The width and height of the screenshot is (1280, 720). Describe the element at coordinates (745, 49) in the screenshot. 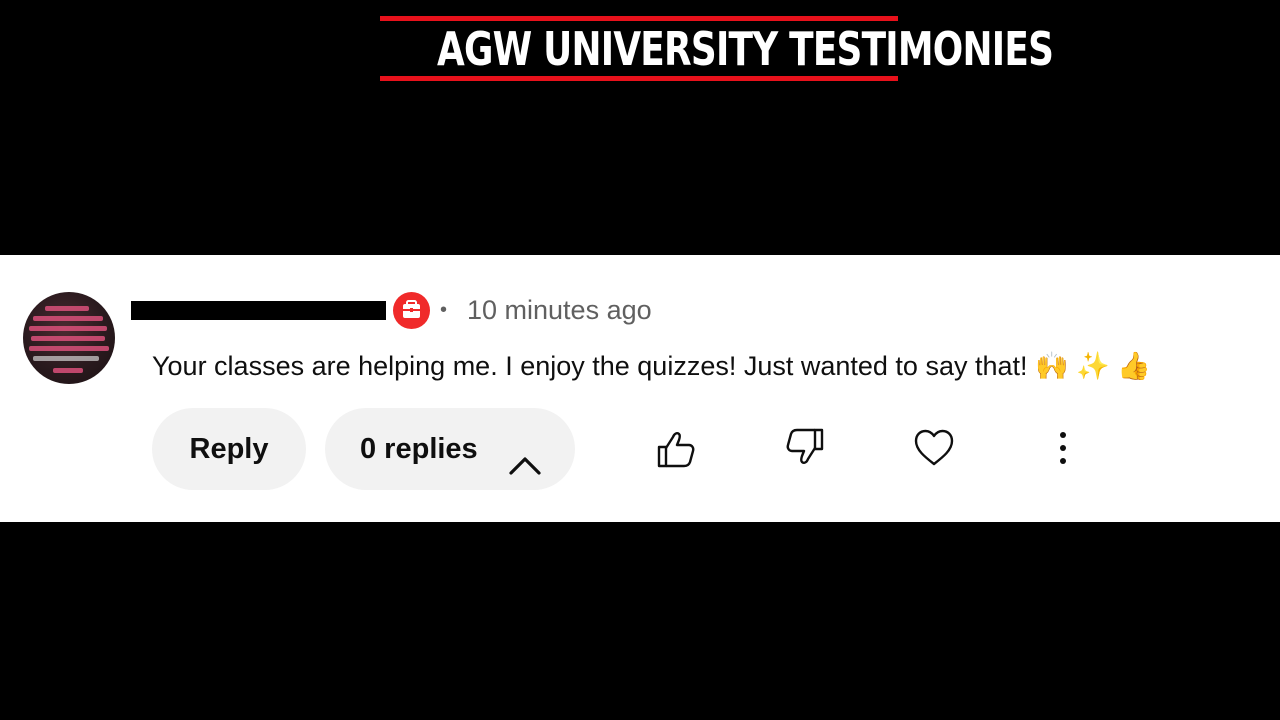

I see `page-title: AGW UNIVERSITY TESTIMONIES` at that location.